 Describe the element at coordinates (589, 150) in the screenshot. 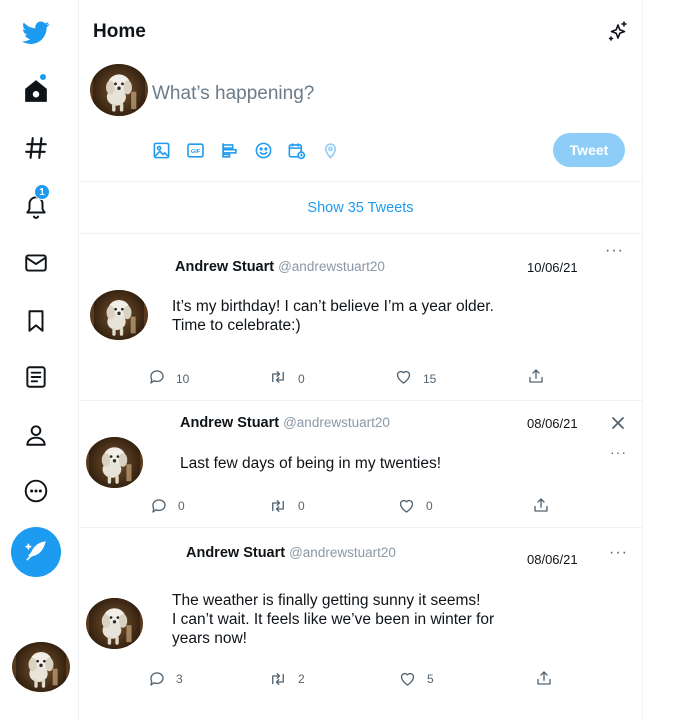

I see `tweet-button: Tweet` at that location.